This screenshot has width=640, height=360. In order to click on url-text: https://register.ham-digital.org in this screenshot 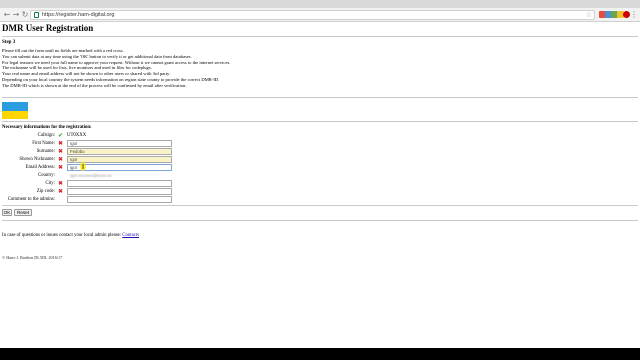, I will do `click(78, 15)`.